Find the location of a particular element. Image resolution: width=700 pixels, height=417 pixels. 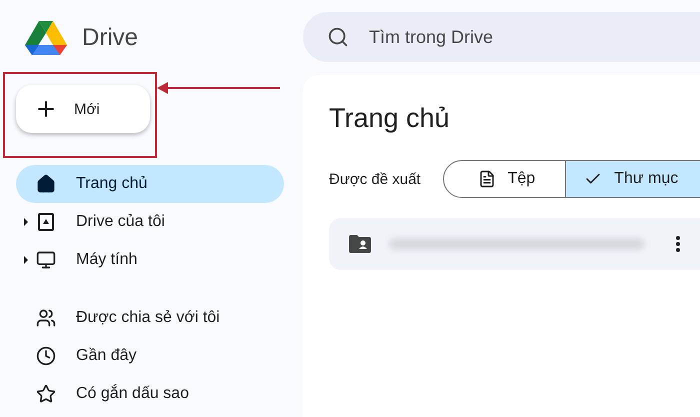

search-icon is located at coordinates (338, 37).